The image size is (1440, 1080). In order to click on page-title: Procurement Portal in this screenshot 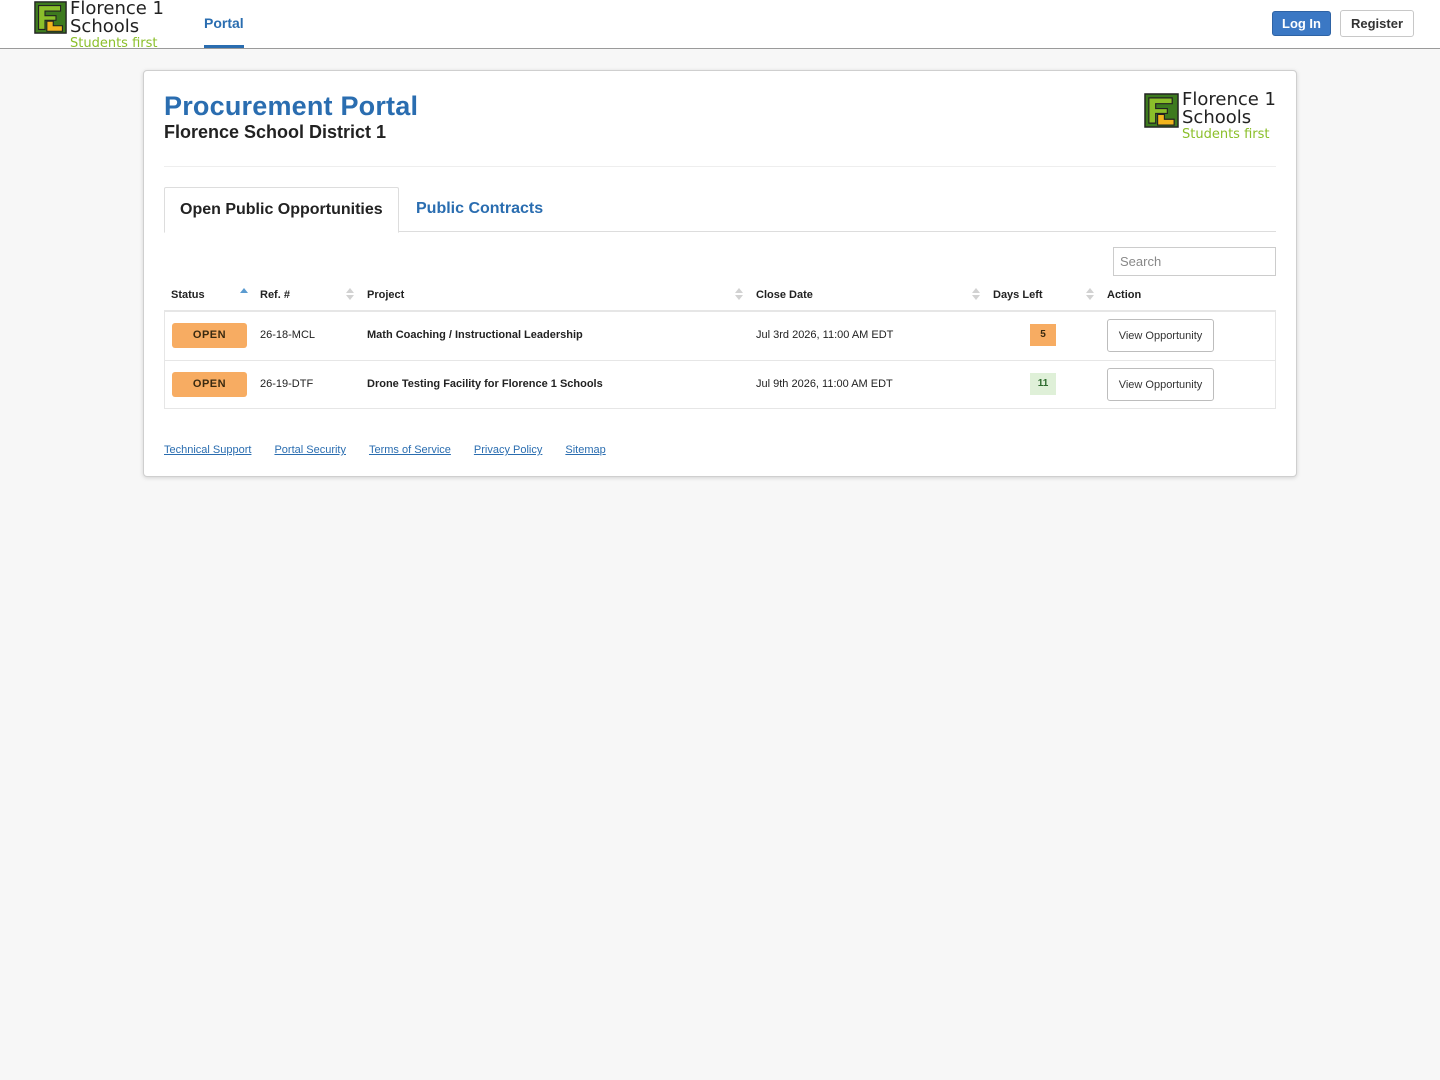, I will do `click(291, 106)`.